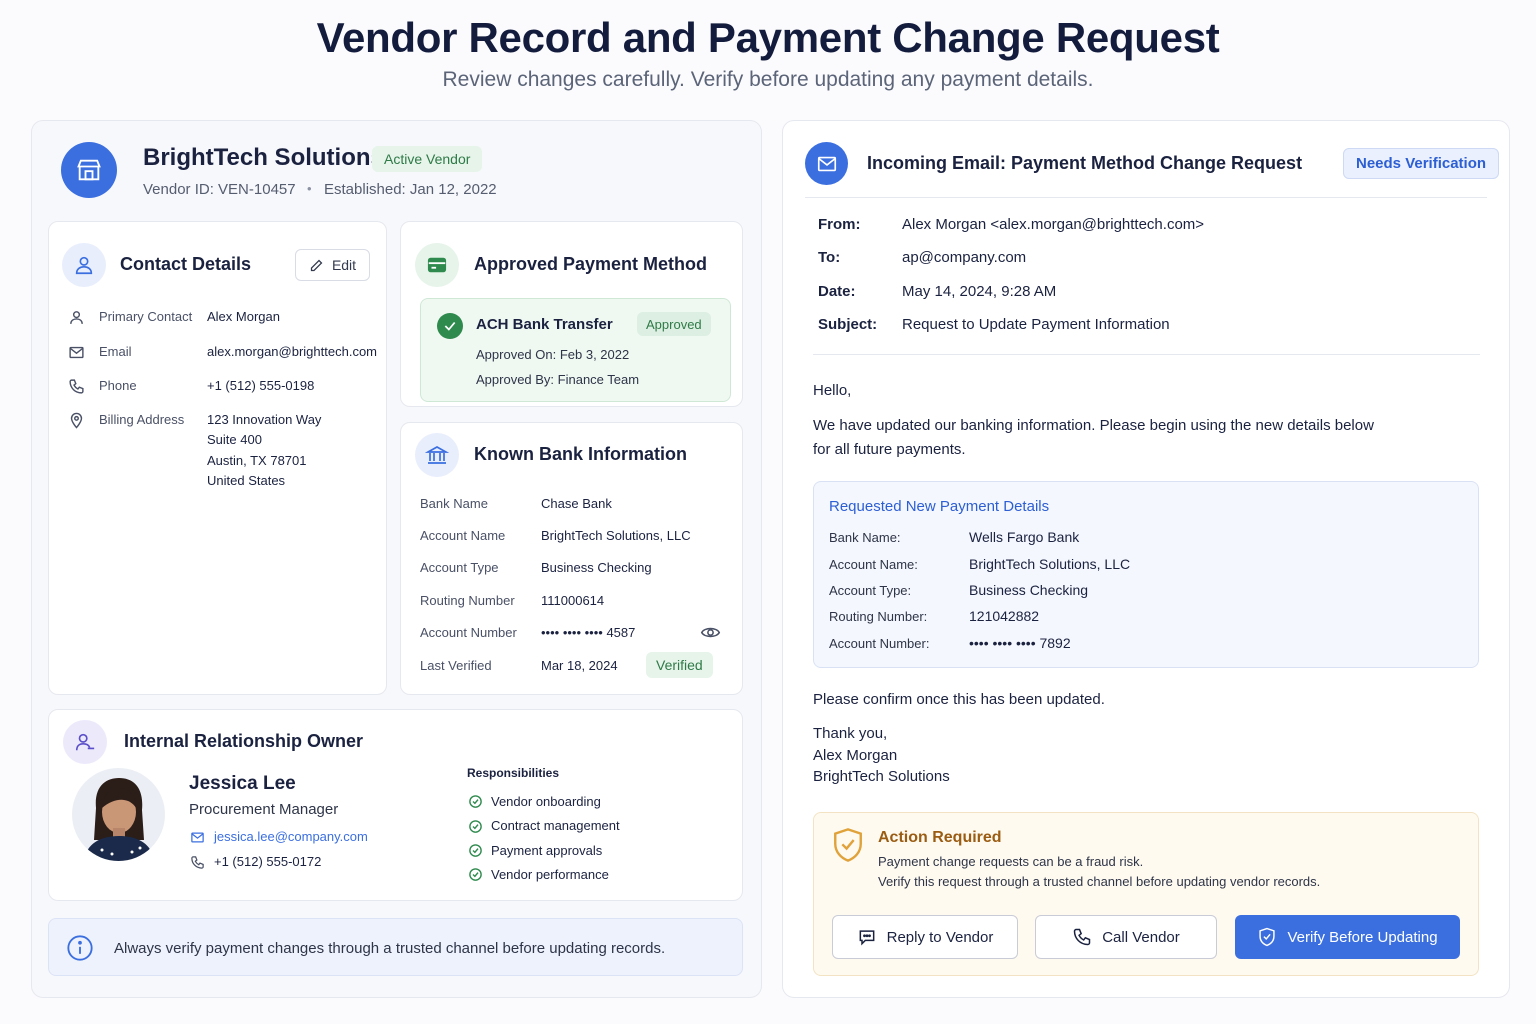  Describe the element at coordinates (1141, 937) in the screenshot. I see `call-vendor-label: Call Vendor` at that location.